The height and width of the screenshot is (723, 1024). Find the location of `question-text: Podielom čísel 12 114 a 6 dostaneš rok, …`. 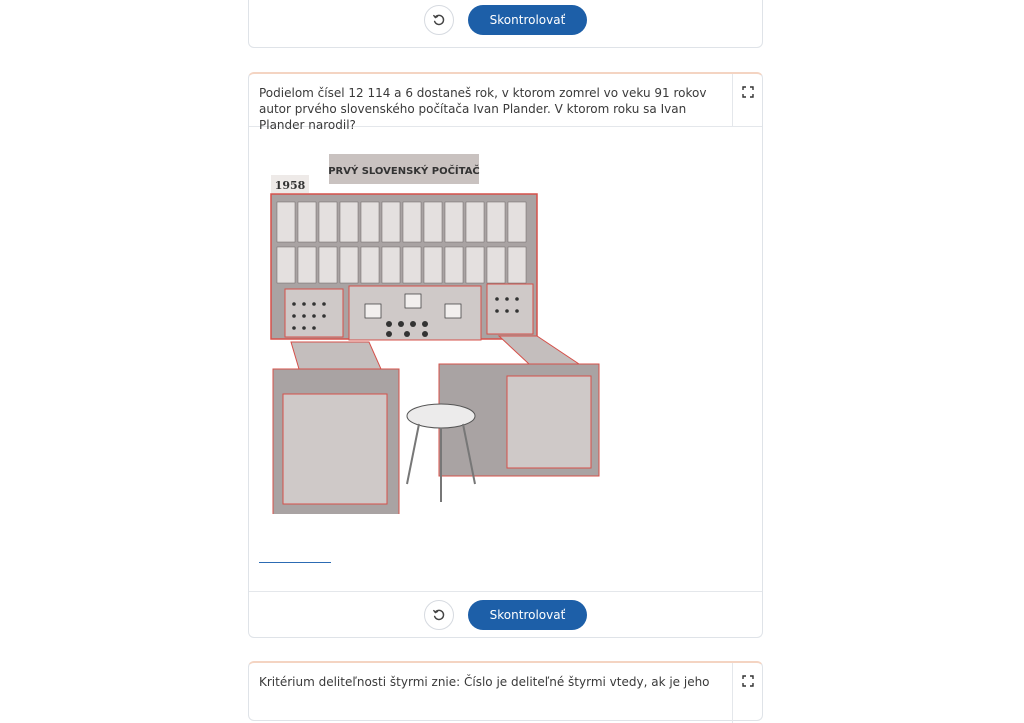

question-text: Podielom čísel 12 114 a 6 dostaneš rok, … is located at coordinates (483, 109).